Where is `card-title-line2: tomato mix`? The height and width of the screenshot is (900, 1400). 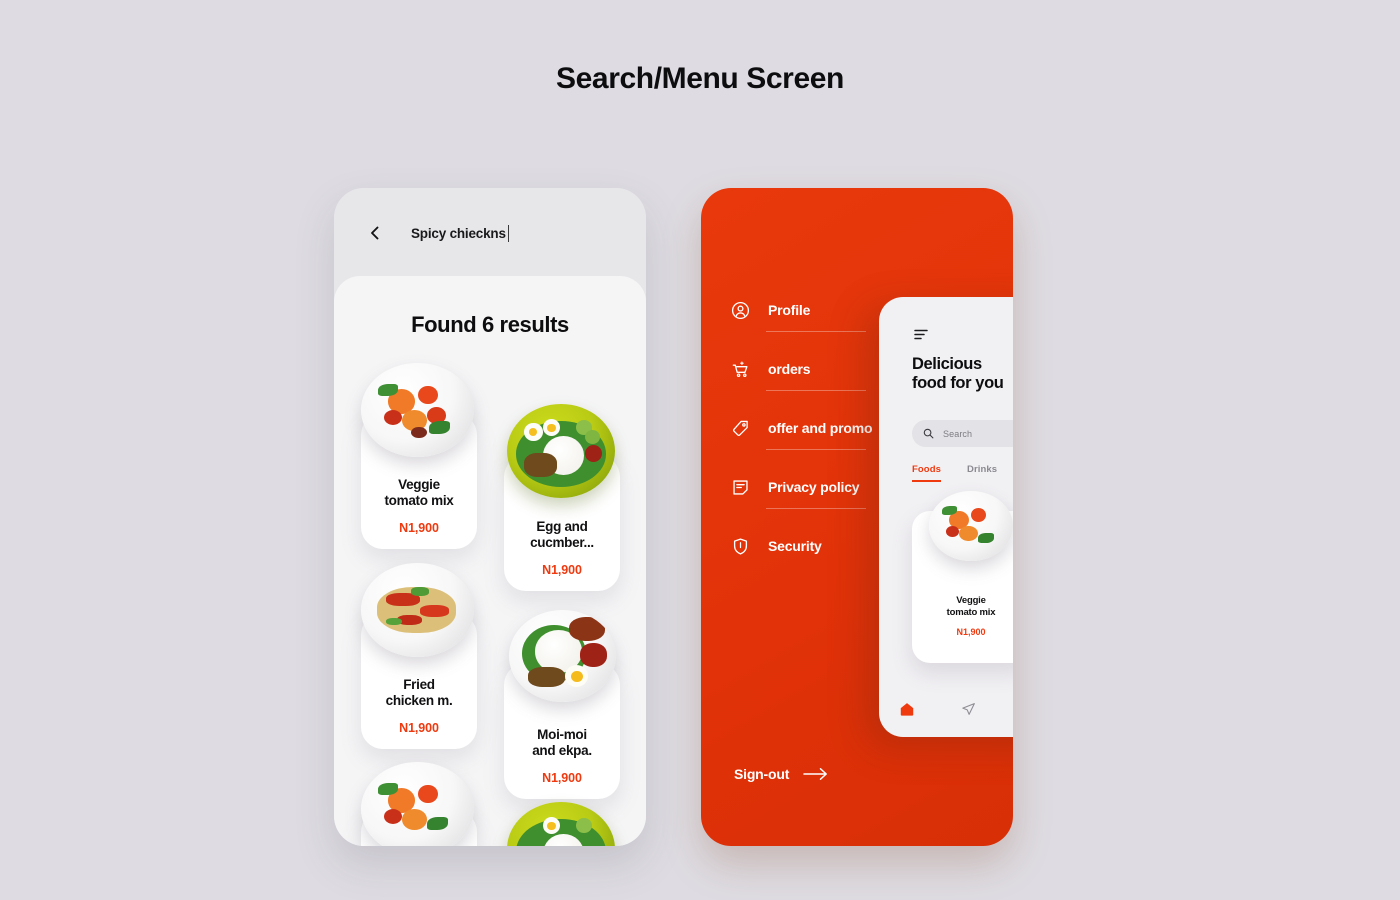 card-title-line2: tomato mix is located at coordinates (419, 501).